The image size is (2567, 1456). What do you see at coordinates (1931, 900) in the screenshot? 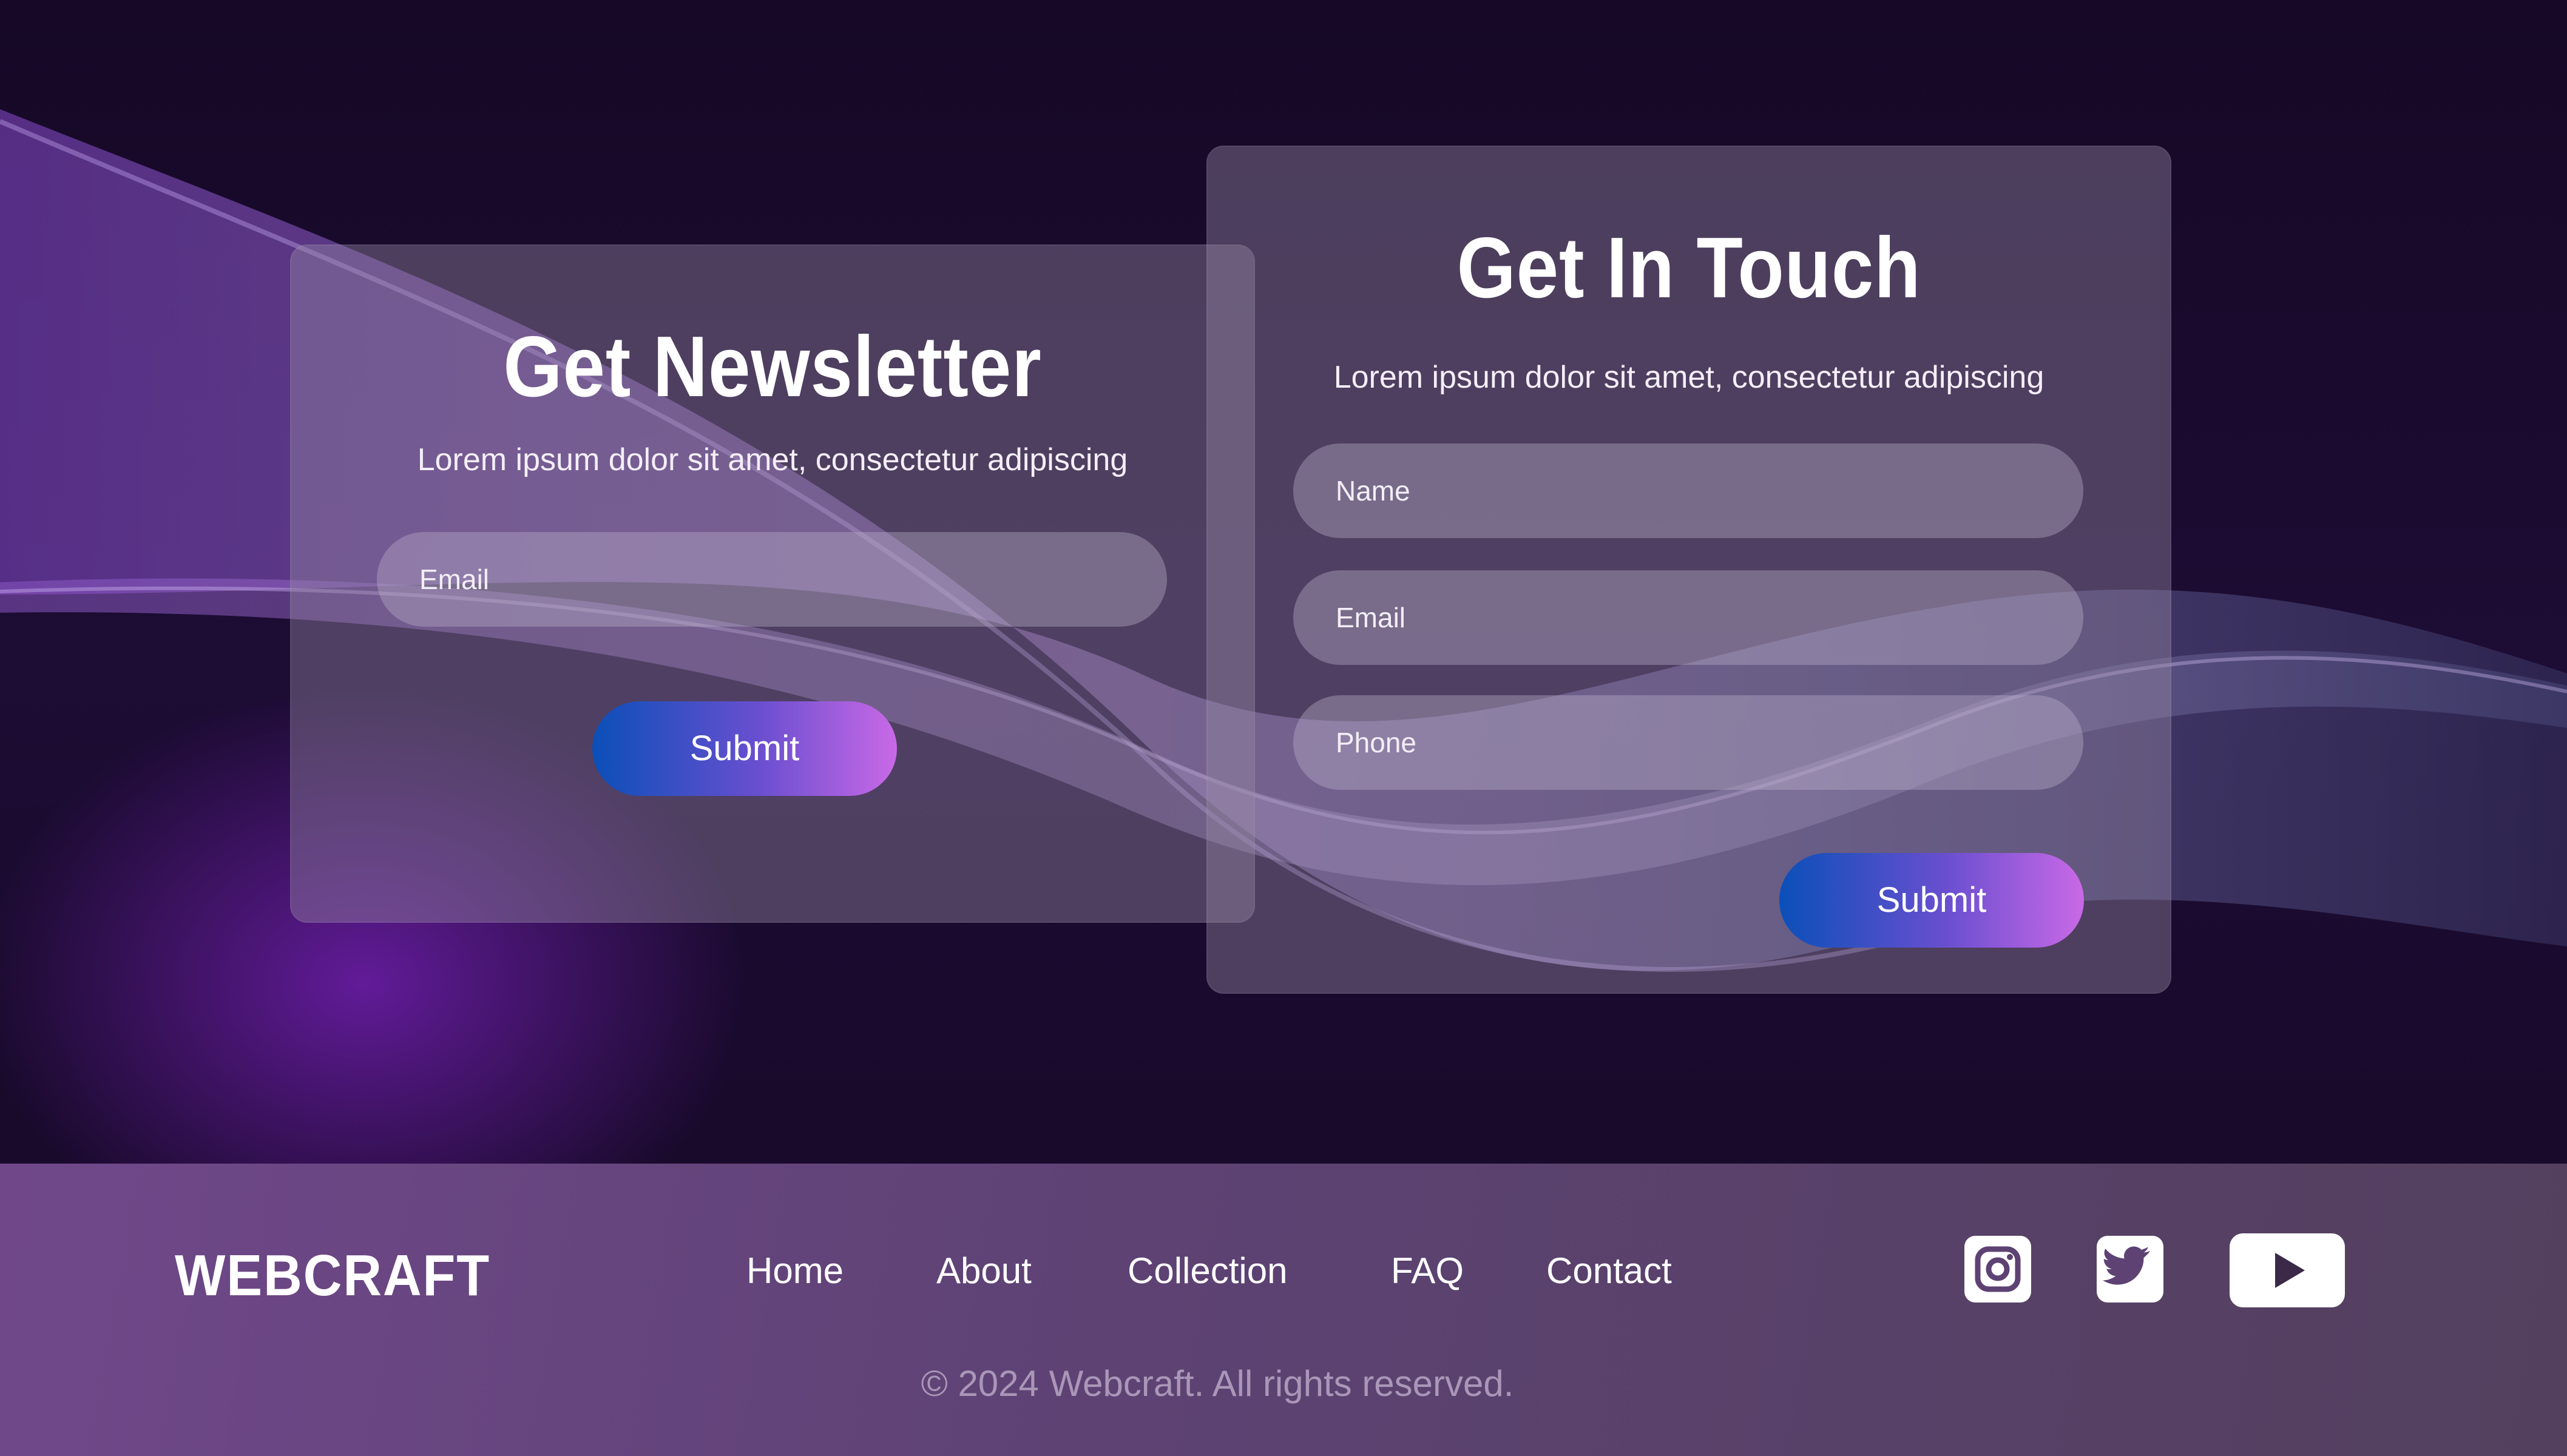
I see `contact-submit-button: Submit` at bounding box center [1931, 900].